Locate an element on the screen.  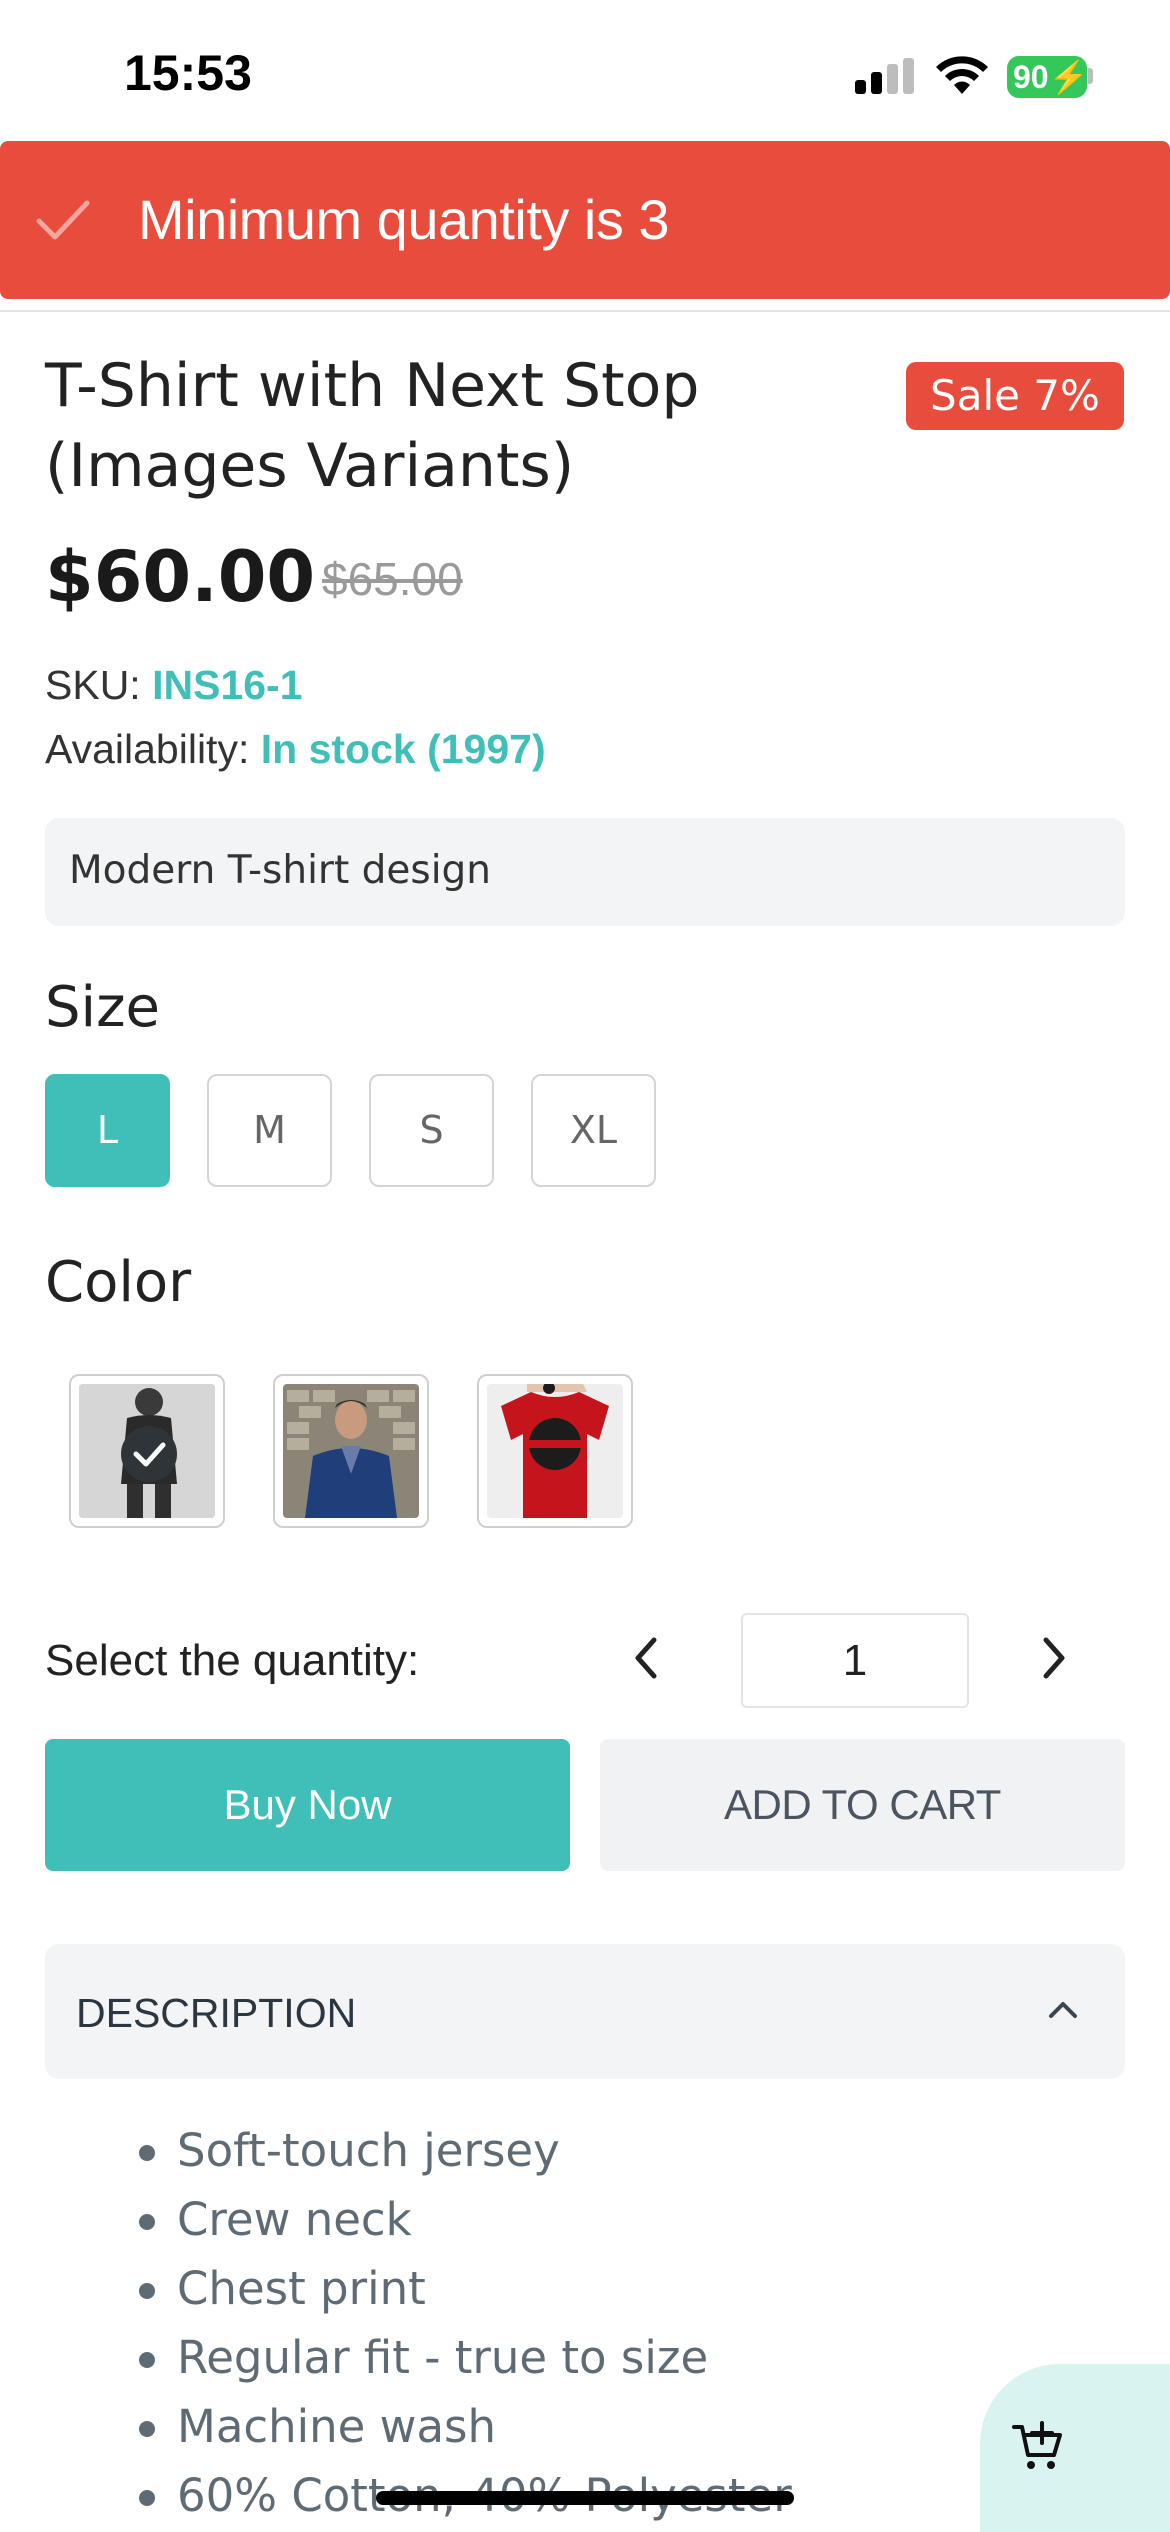
size-option-s: S is located at coordinates (431, 1130).